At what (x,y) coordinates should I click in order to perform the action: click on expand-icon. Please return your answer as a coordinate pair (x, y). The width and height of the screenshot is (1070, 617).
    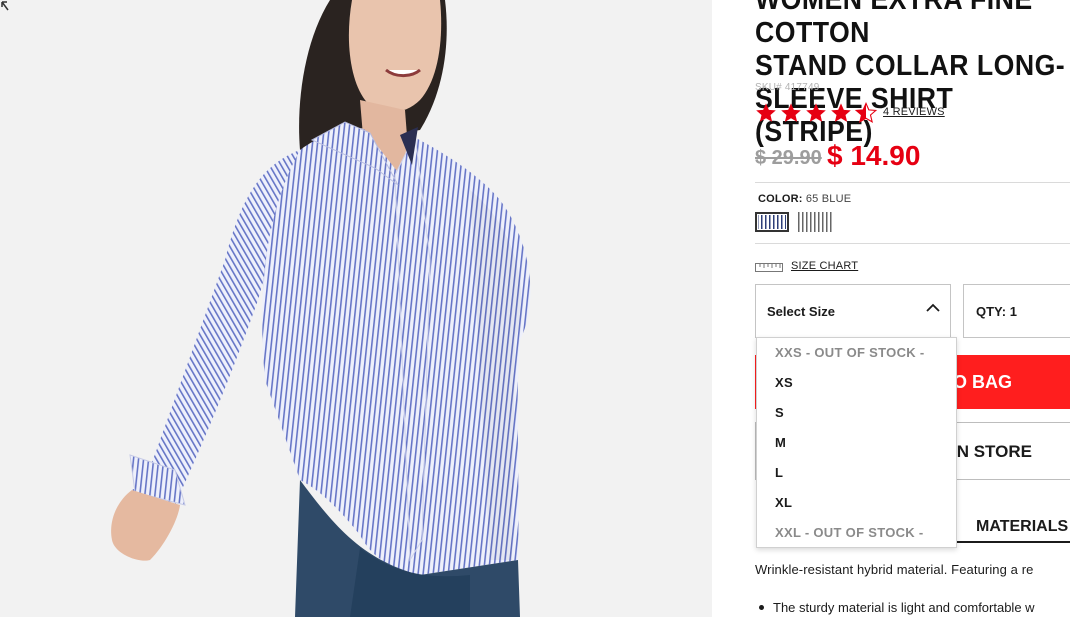
    Looking at the image, I should click on (8, 7).